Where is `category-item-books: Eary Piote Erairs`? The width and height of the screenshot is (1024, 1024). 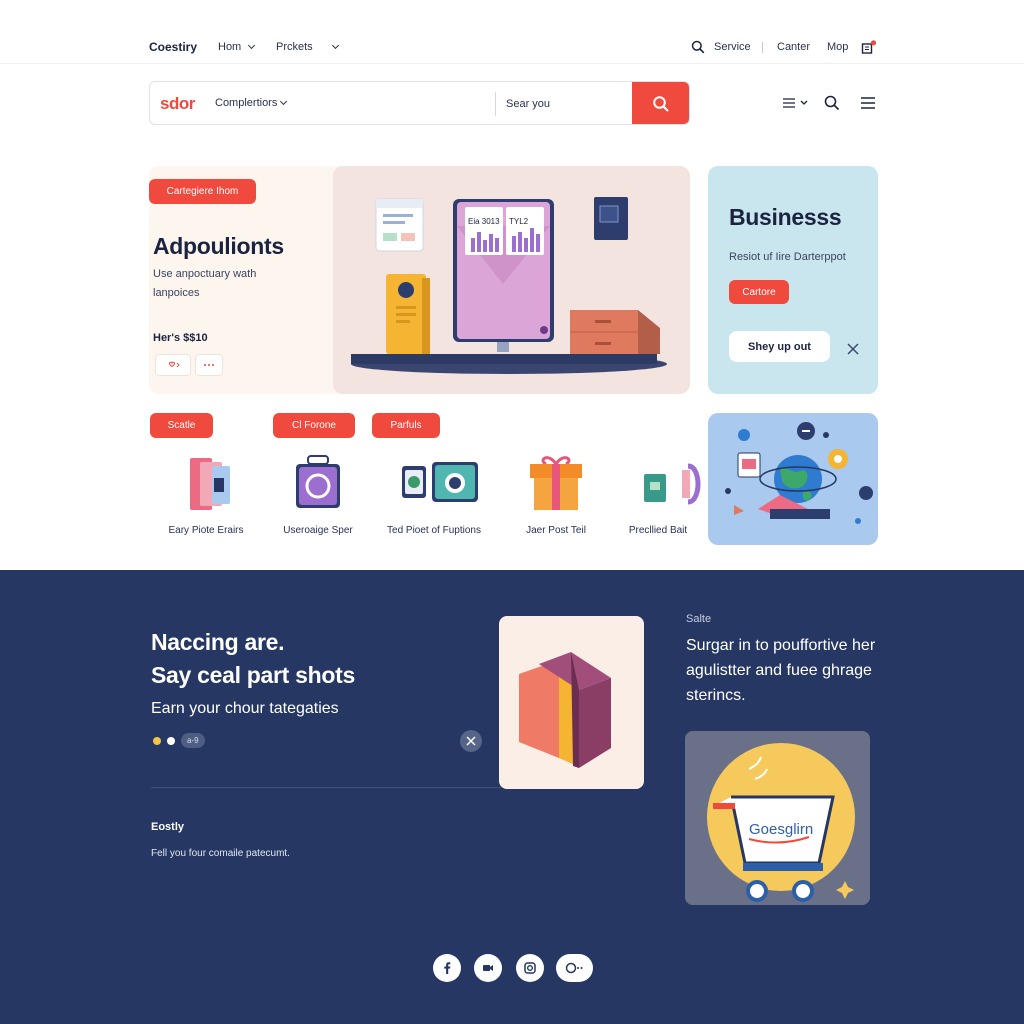
category-item-books: Eary Piote Erairs is located at coordinates (206, 494).